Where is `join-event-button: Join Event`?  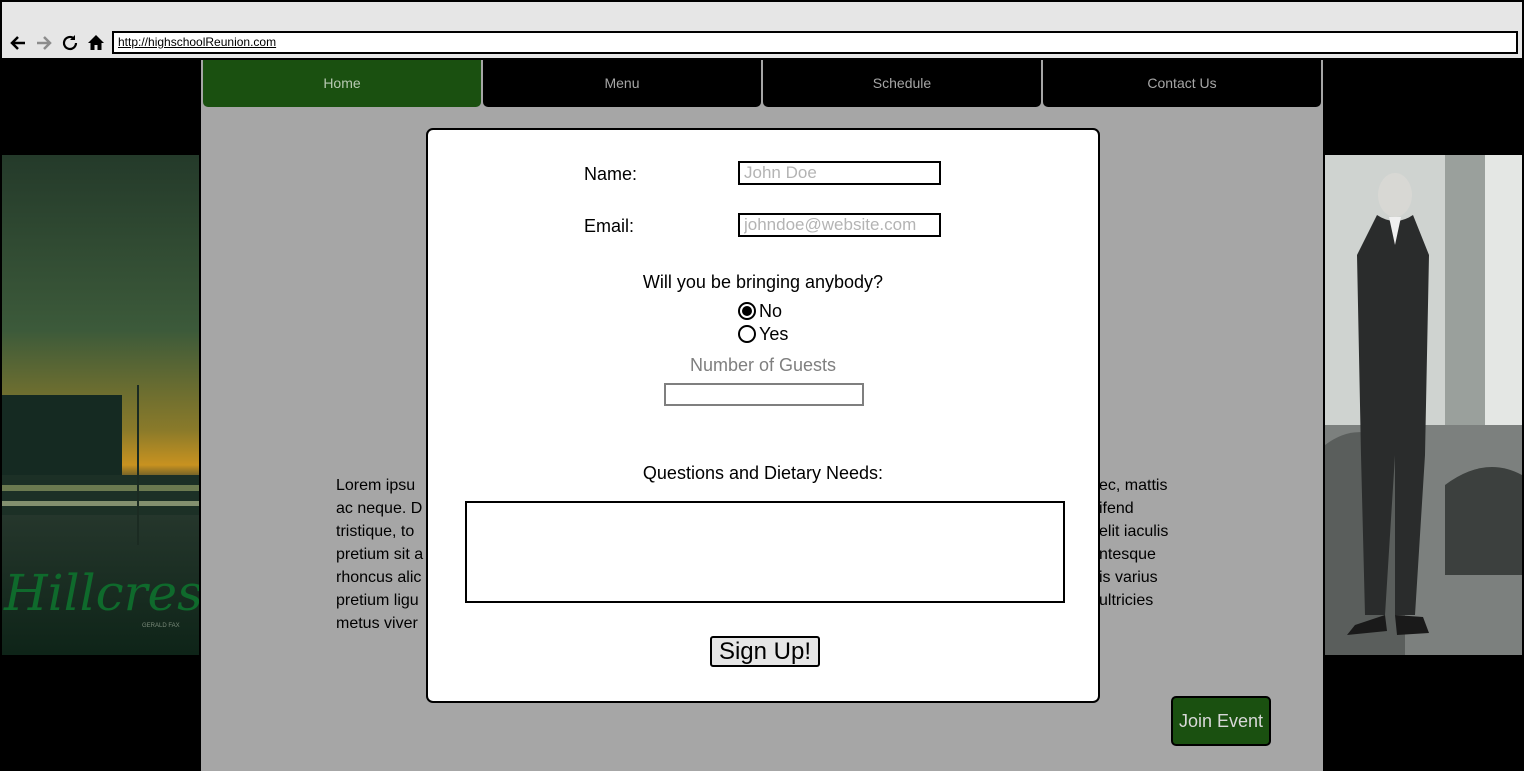 join-event-button: Join Event is located at coordinates (1221, 721).